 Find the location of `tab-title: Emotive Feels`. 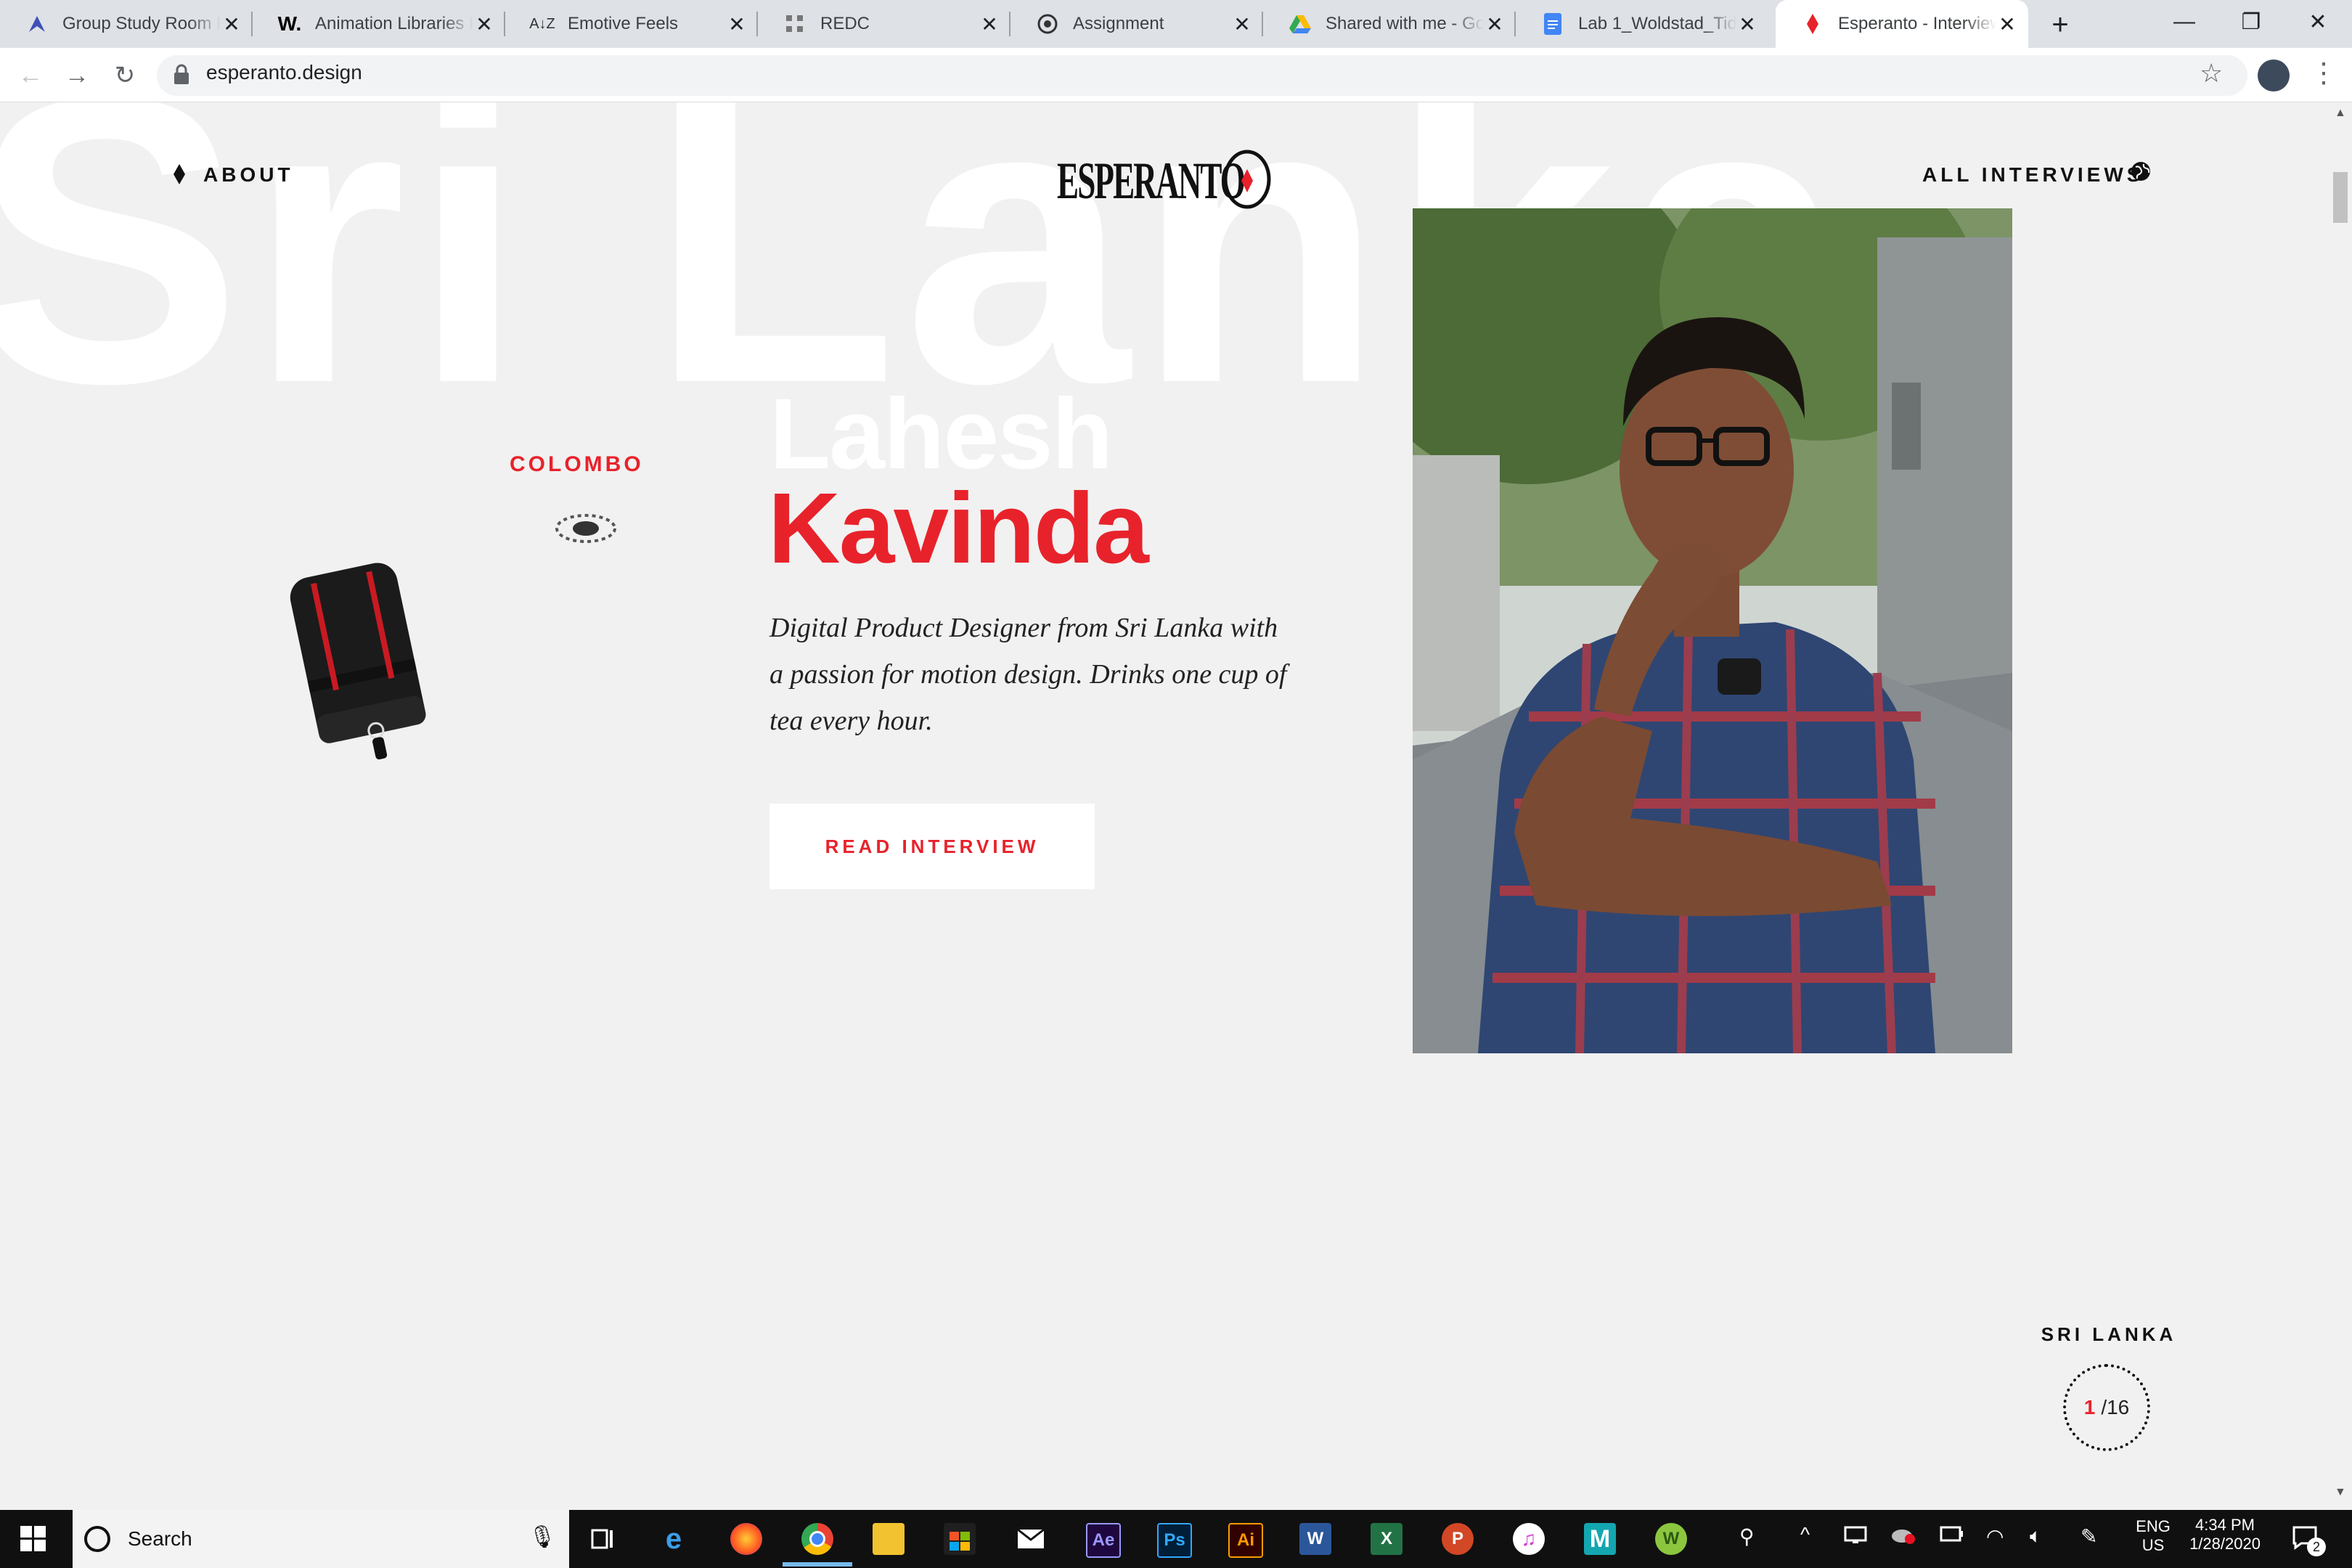

tab-title: Emotive Feels is located at coordinates (624, 24).